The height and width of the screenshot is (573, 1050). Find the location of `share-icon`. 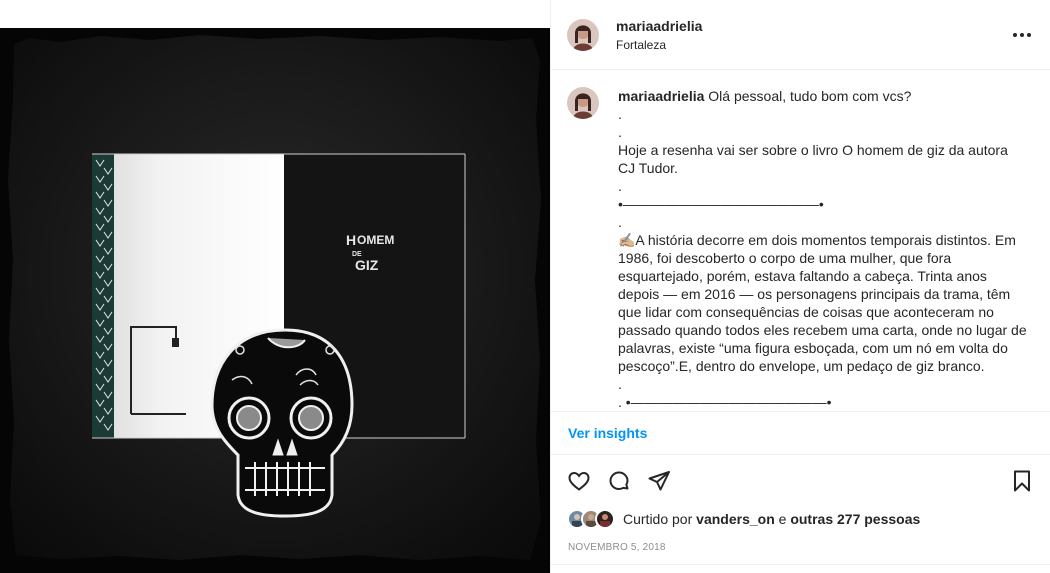

share-icon is located at coordinates (659, 481).